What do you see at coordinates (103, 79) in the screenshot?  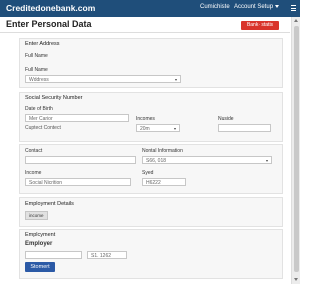 I see `full-name-select: Wddress` at bounding box center [103, 79].